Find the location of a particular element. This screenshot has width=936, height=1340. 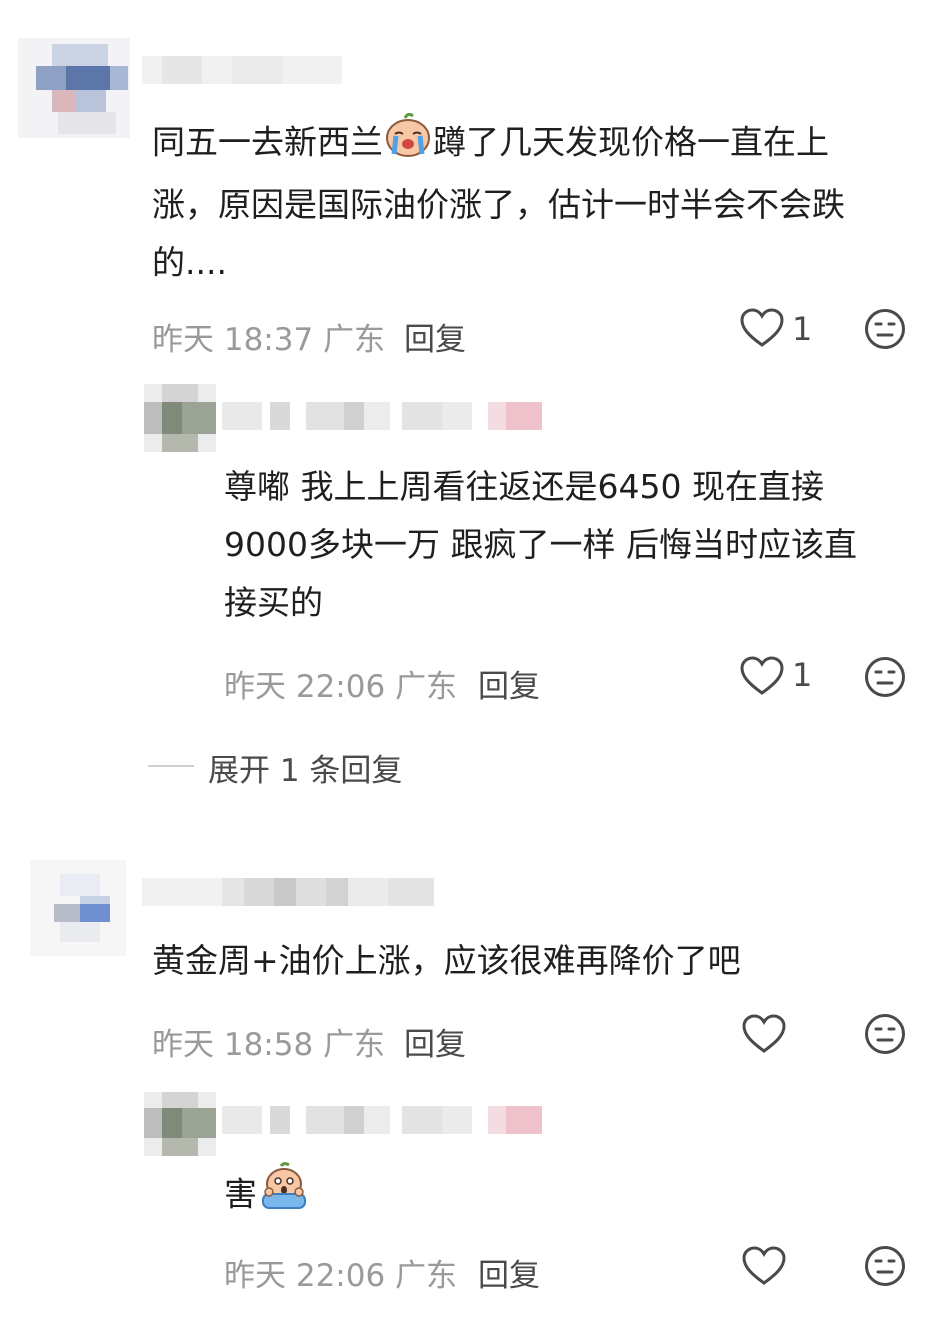

reply-text-line3: 接买的 is located at coordinates (273, 602).